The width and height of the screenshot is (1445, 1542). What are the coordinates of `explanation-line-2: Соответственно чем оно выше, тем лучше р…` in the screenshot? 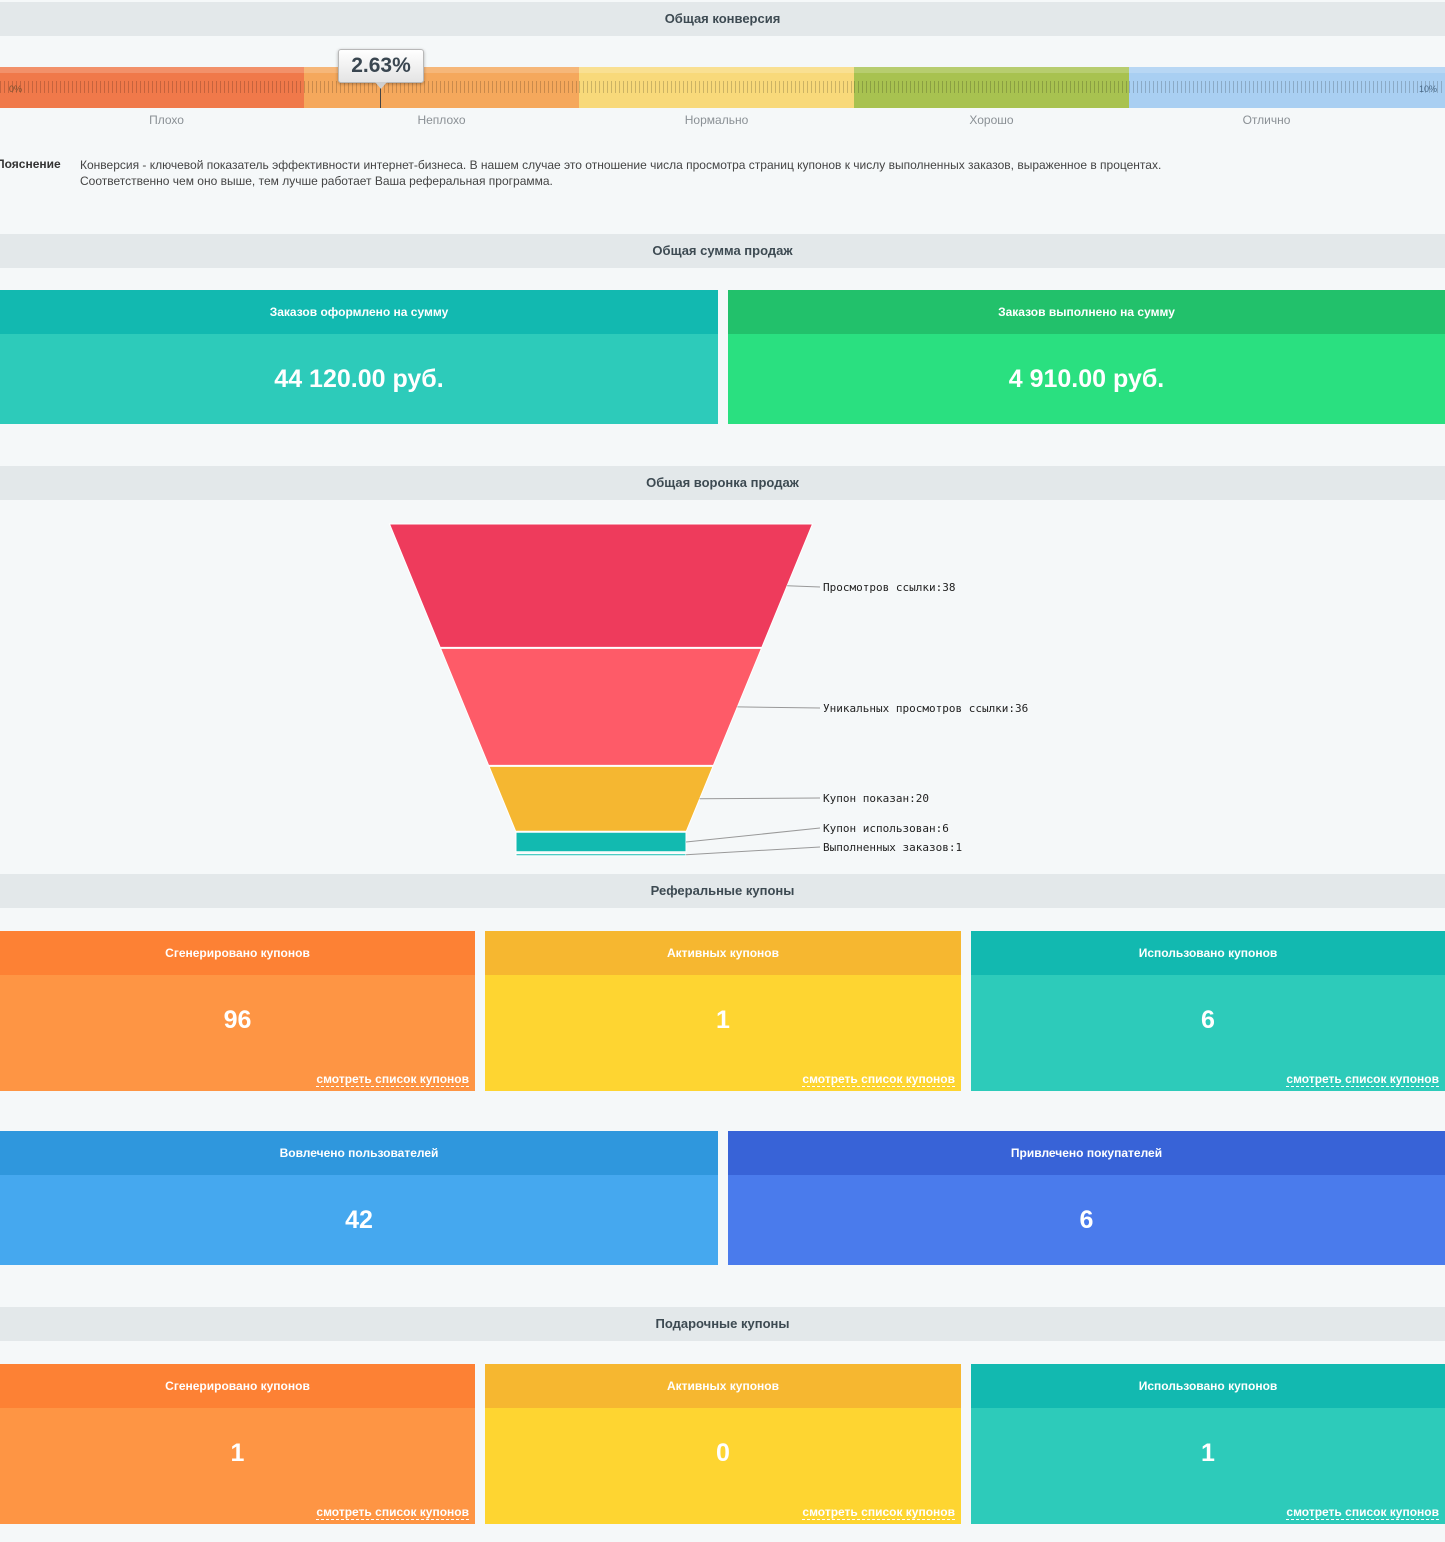 It's located at (316, 181).